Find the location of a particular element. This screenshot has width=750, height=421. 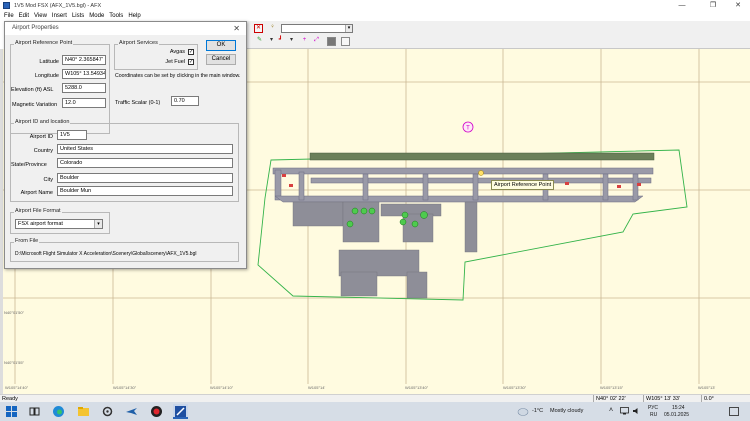

weather-temperature: -1°C is located at coordinates (537, 411).